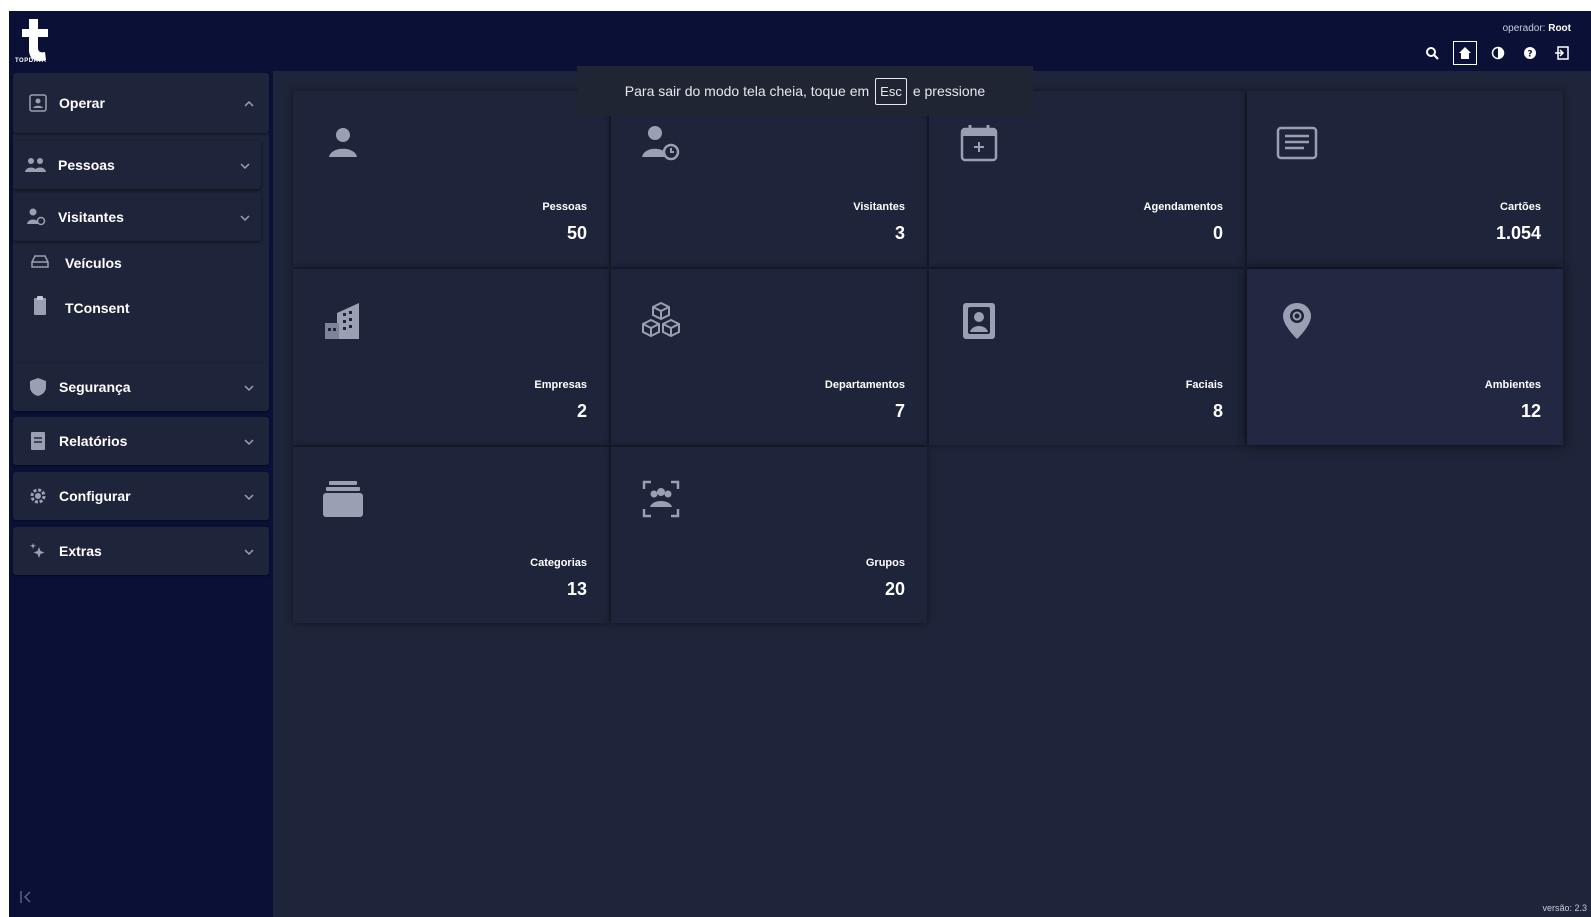  Describe the element at coordinates (141, 387) in the screenshot. I see `sidebar-item-seguranca: Segurança` at that location.